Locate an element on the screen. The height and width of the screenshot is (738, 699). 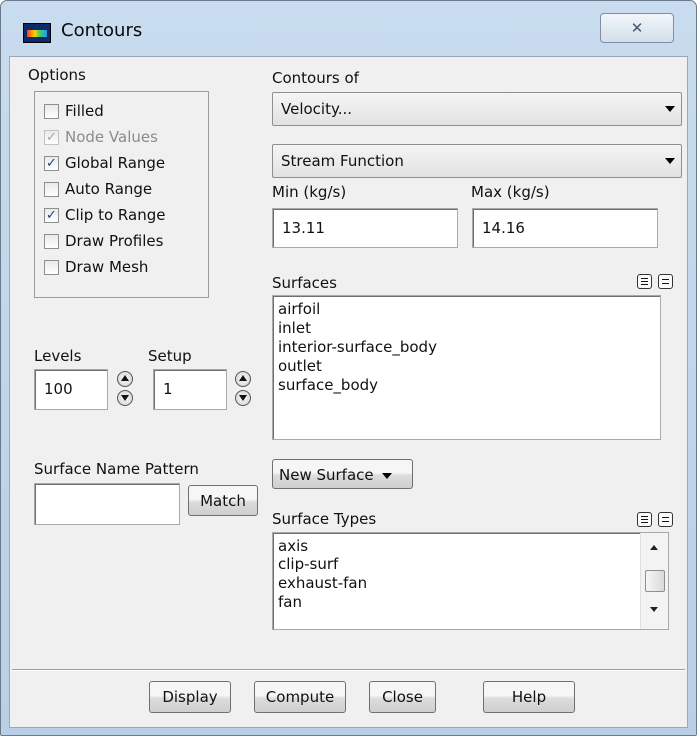
surface-types-label: Surface Types is located at coordinates (324, 519).